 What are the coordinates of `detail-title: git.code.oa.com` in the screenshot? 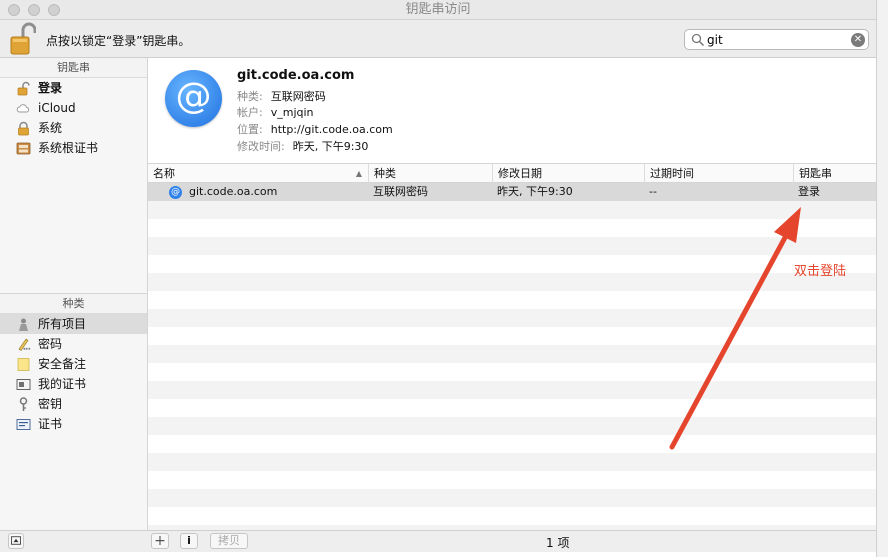 It's located at (296, 75).